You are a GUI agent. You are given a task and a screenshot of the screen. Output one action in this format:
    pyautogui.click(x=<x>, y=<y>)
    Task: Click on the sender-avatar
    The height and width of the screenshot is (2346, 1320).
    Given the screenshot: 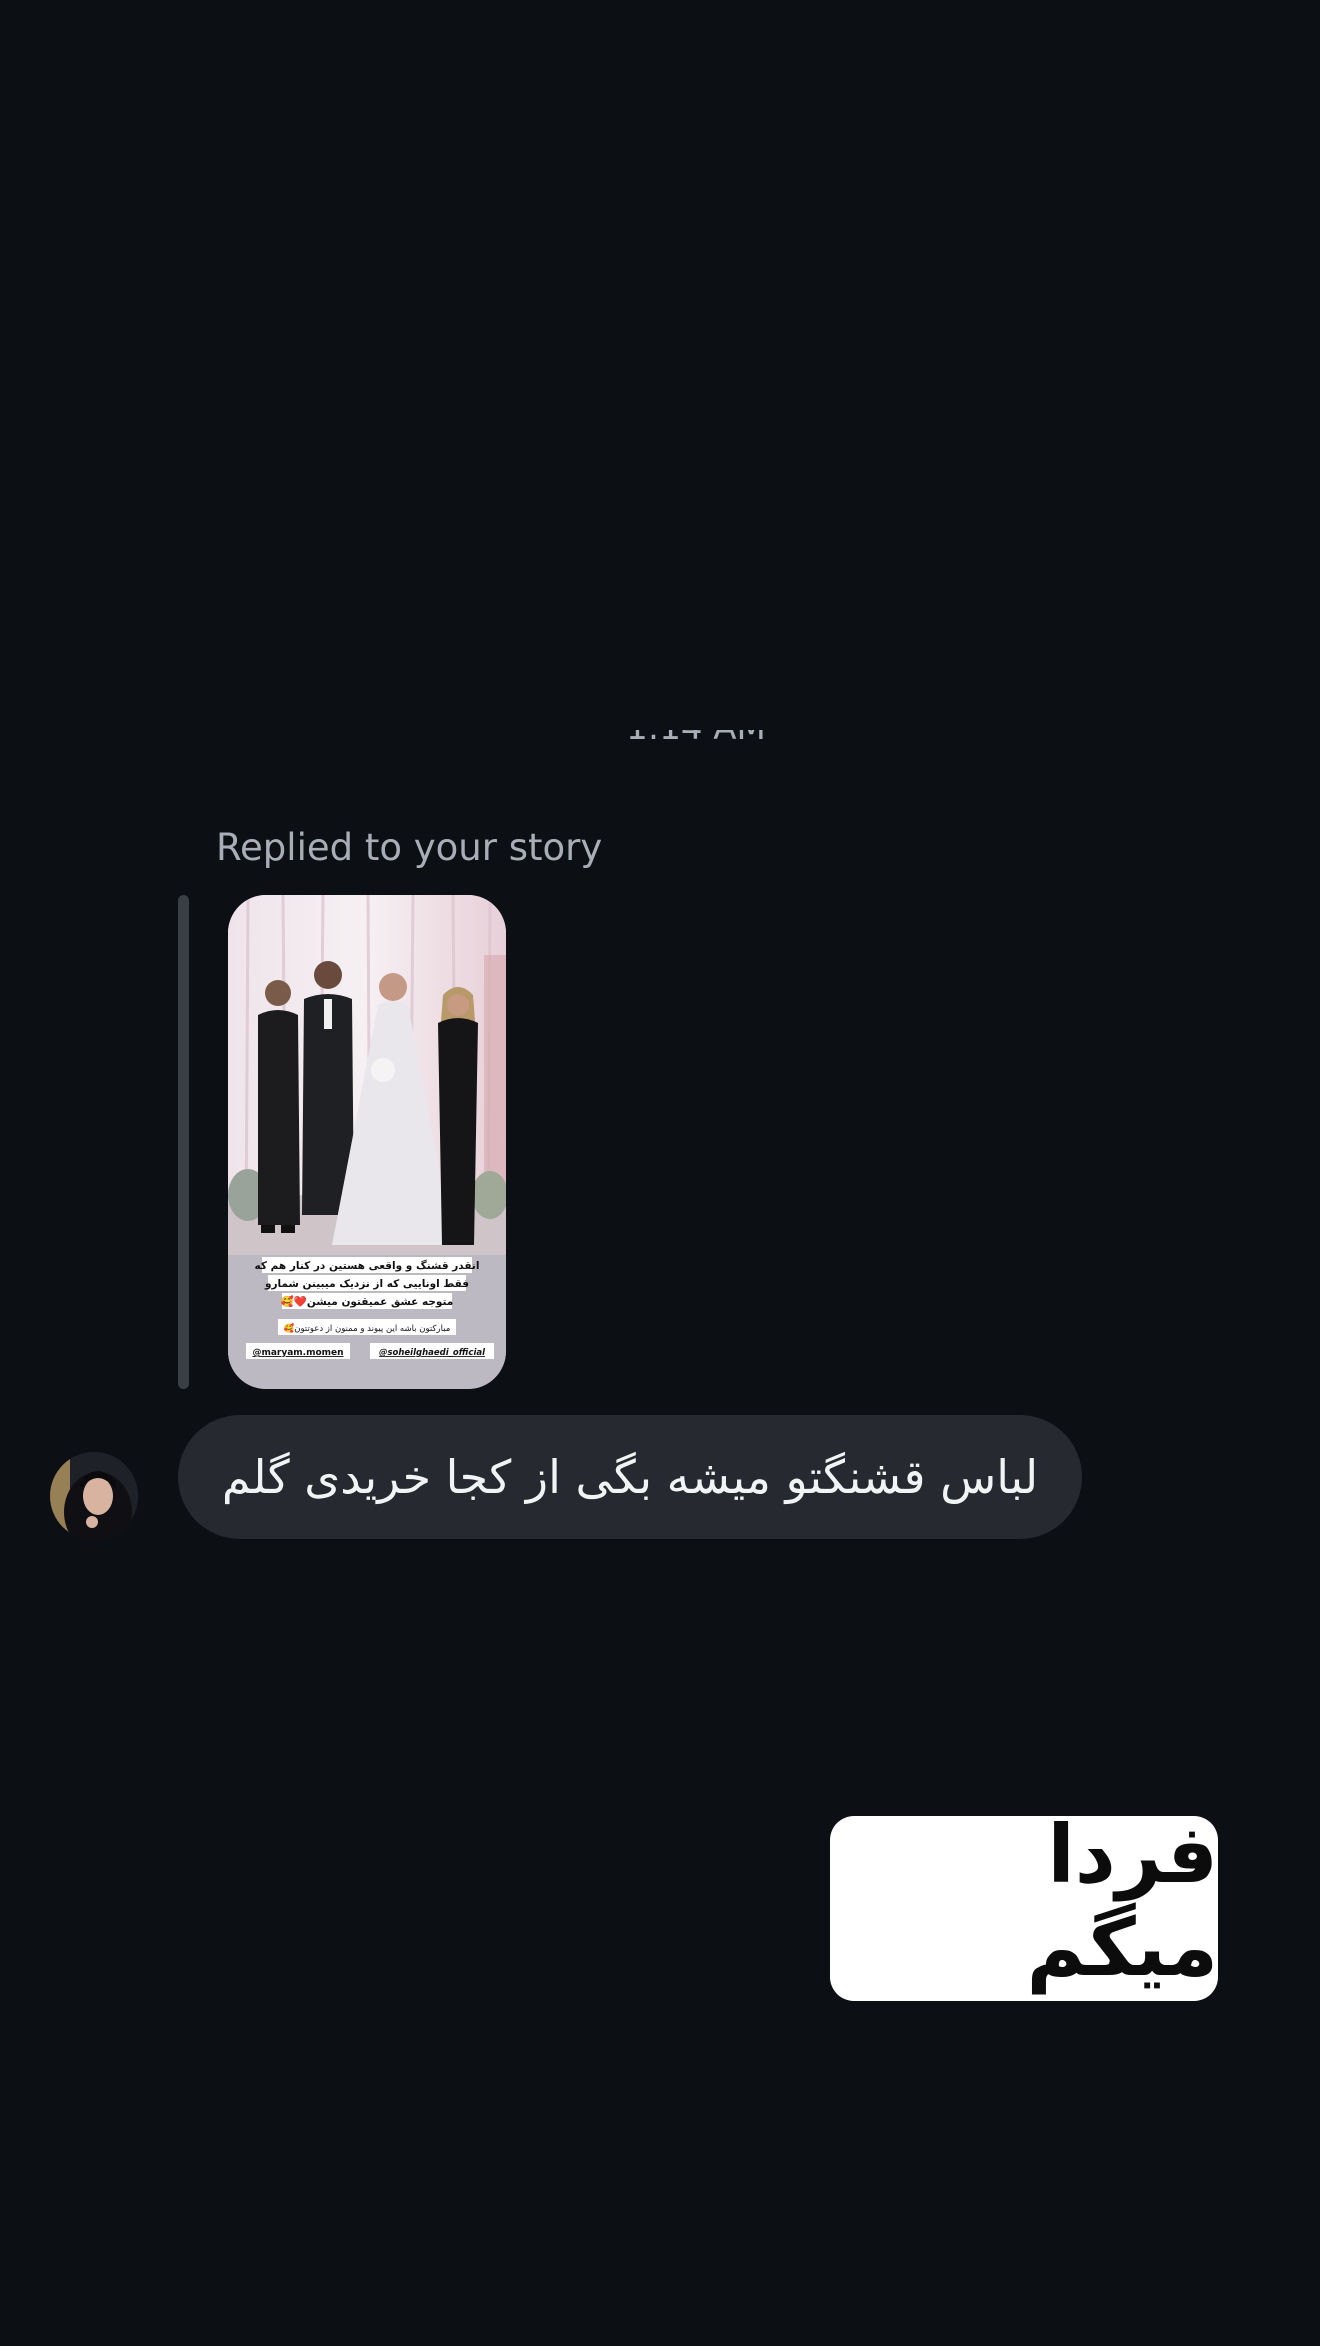 What is the action you would take?
    pyautogui.click(x=94, y=1496)
    